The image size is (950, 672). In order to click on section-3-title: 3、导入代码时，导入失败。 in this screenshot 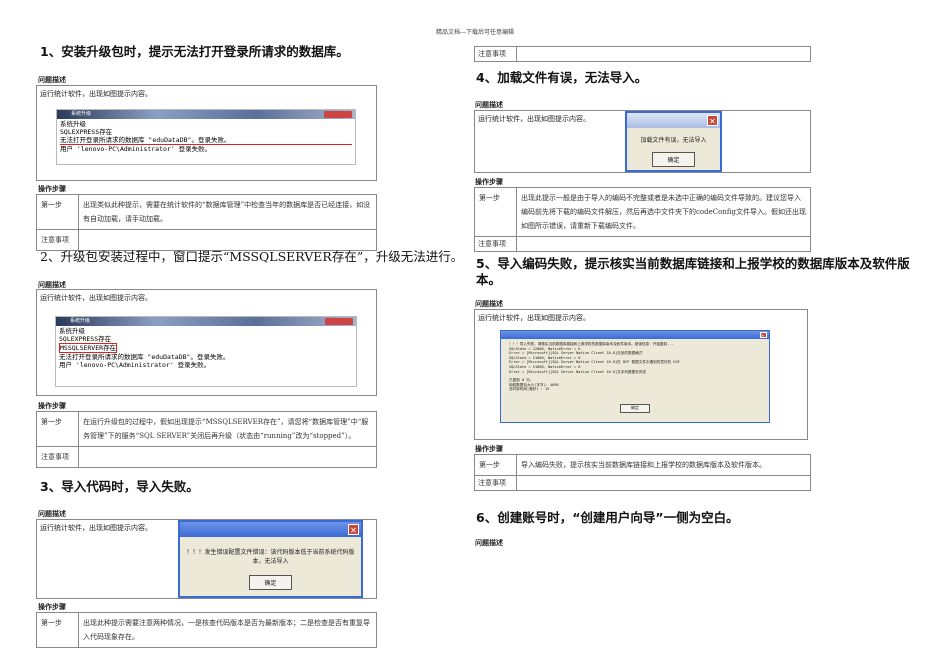, I will do `click(119, 486)`.